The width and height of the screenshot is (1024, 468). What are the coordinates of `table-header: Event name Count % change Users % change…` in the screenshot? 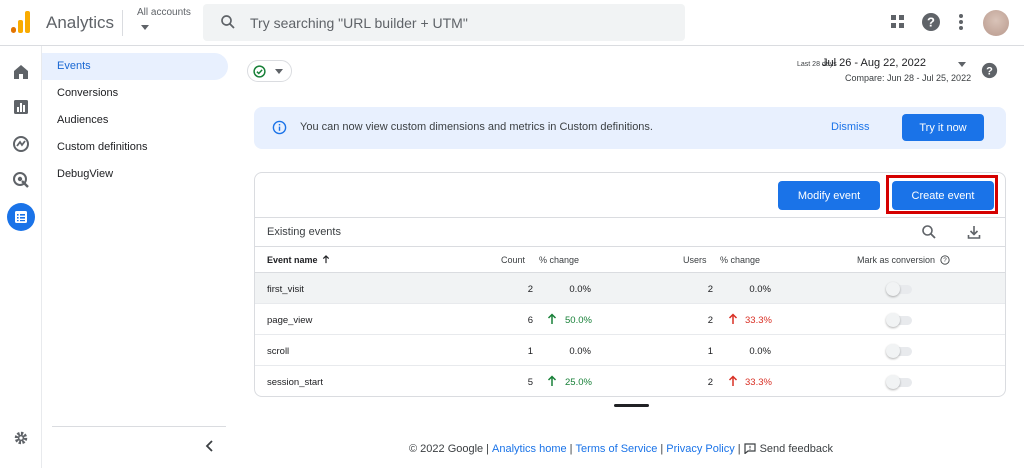 It's located at (630, 260).